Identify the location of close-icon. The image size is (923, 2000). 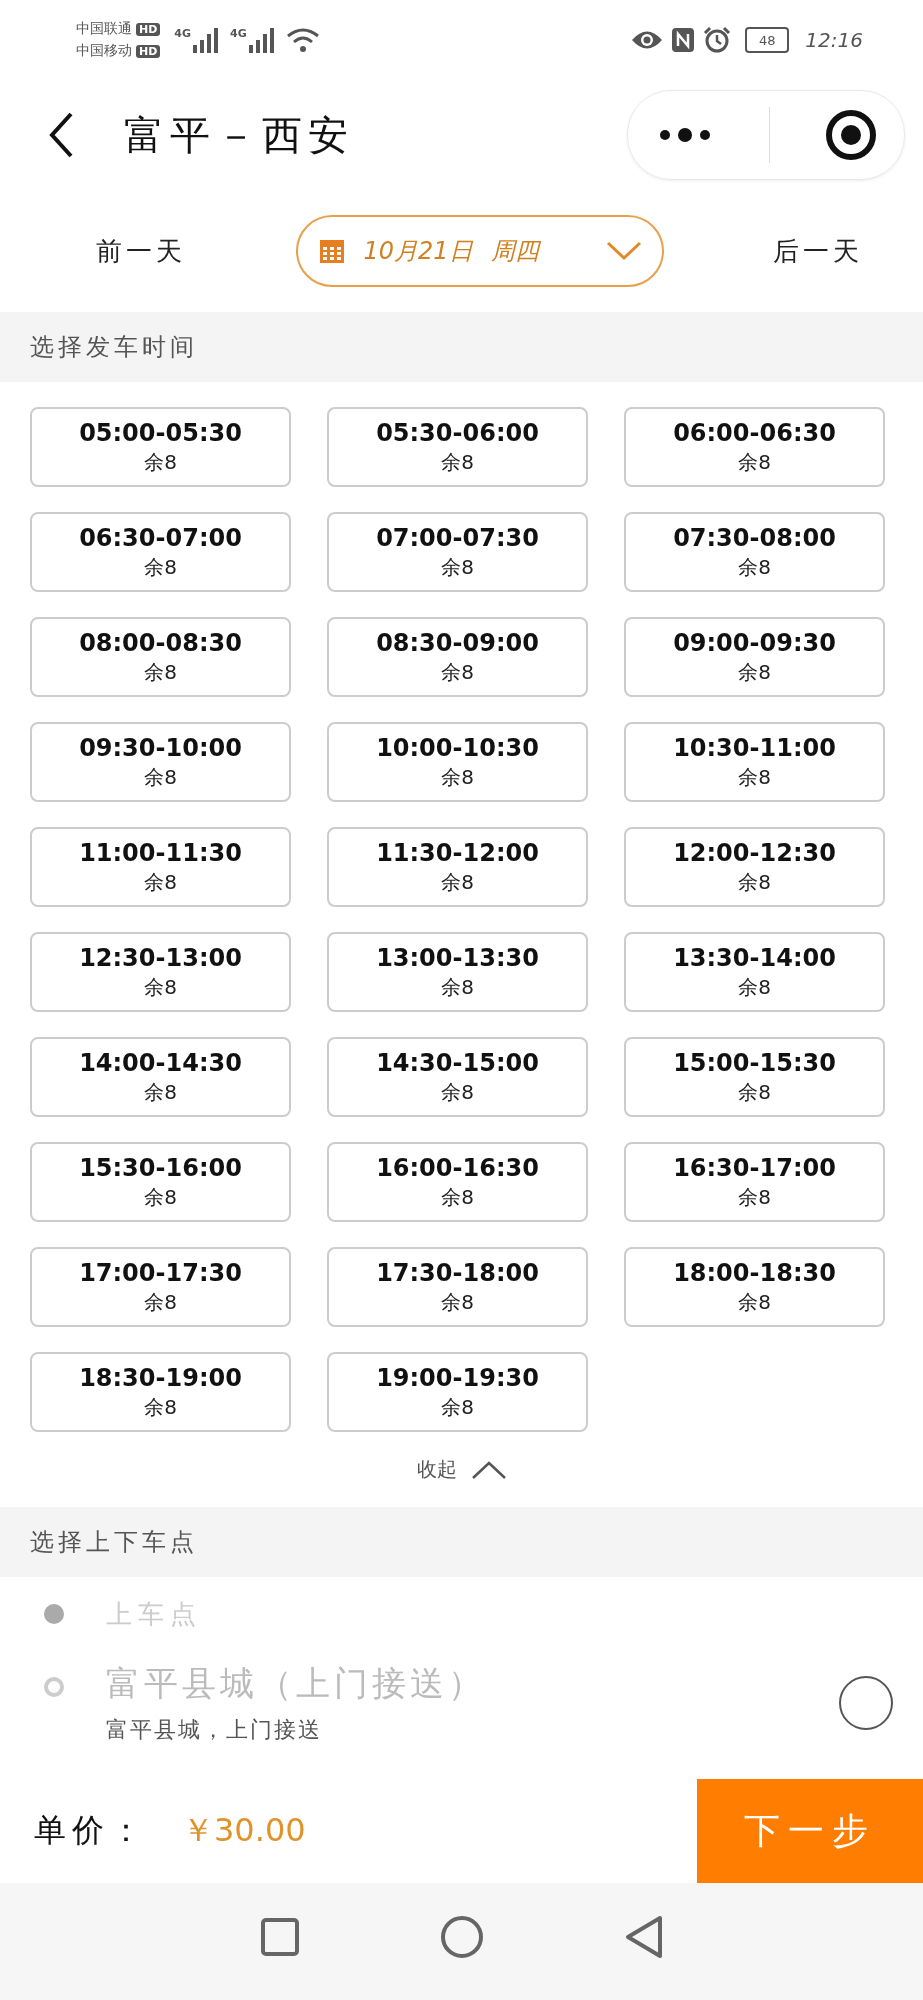
(850, 135).